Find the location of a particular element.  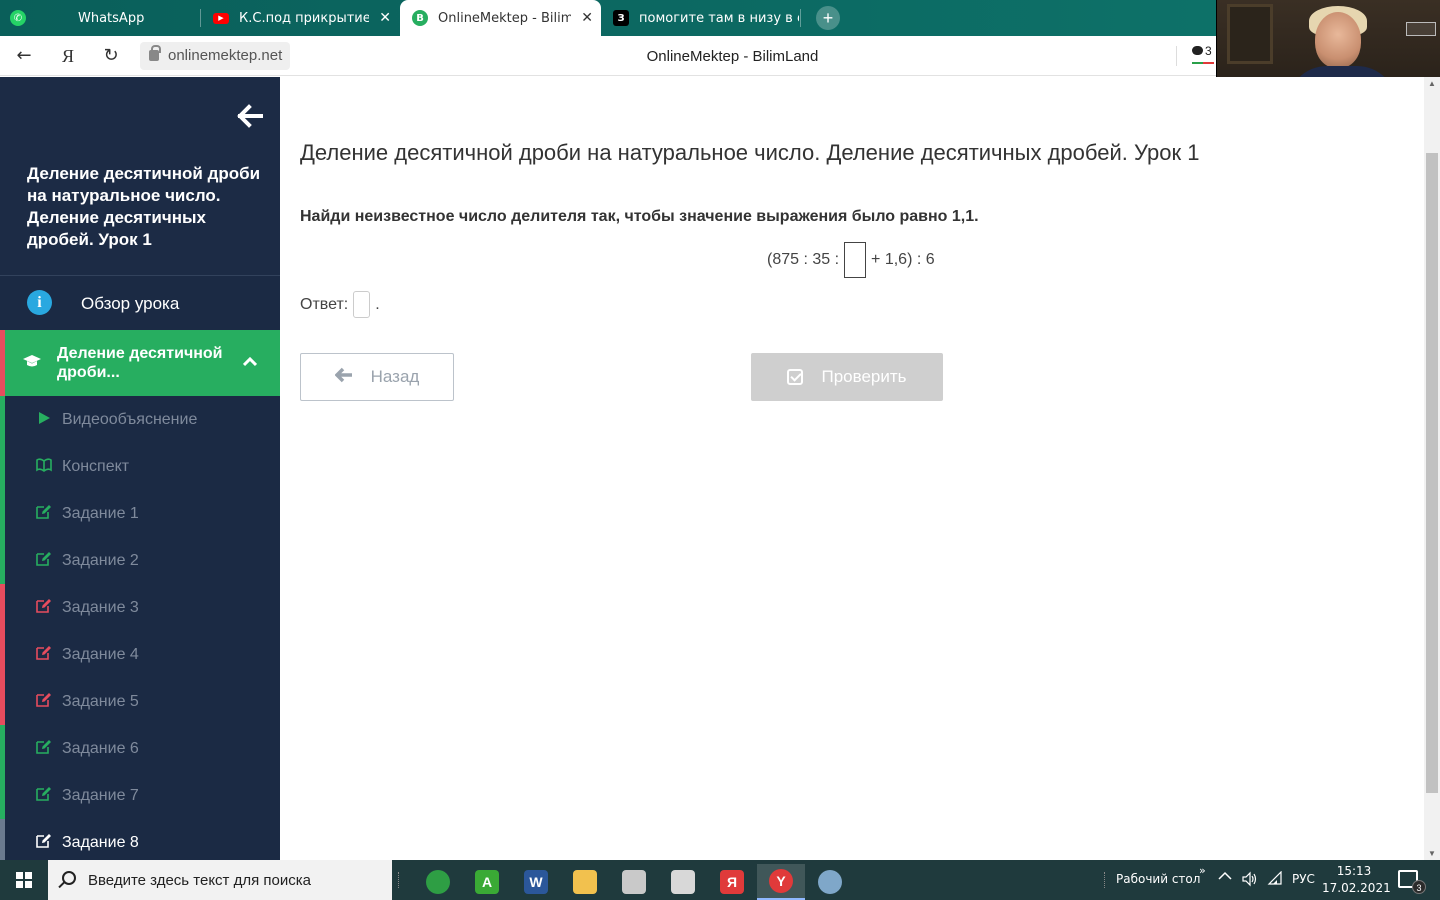

unknown-divisor-box is located at coordinates (855, 260).